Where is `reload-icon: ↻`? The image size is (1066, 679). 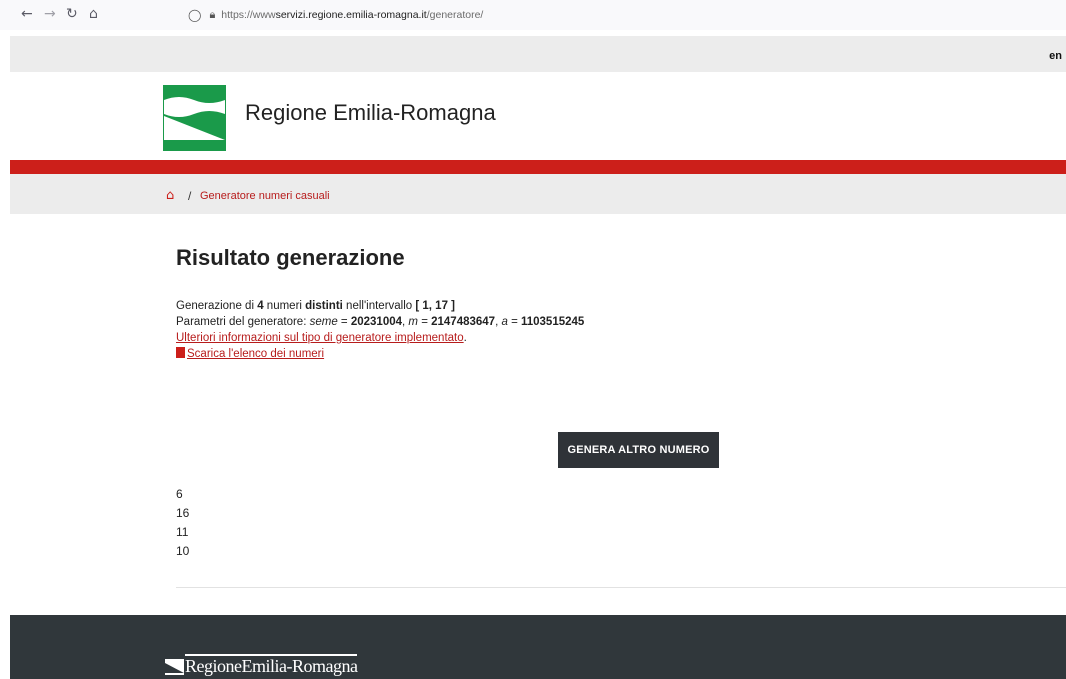
reload-icon: ↻ is located at coordinates (72, 14).